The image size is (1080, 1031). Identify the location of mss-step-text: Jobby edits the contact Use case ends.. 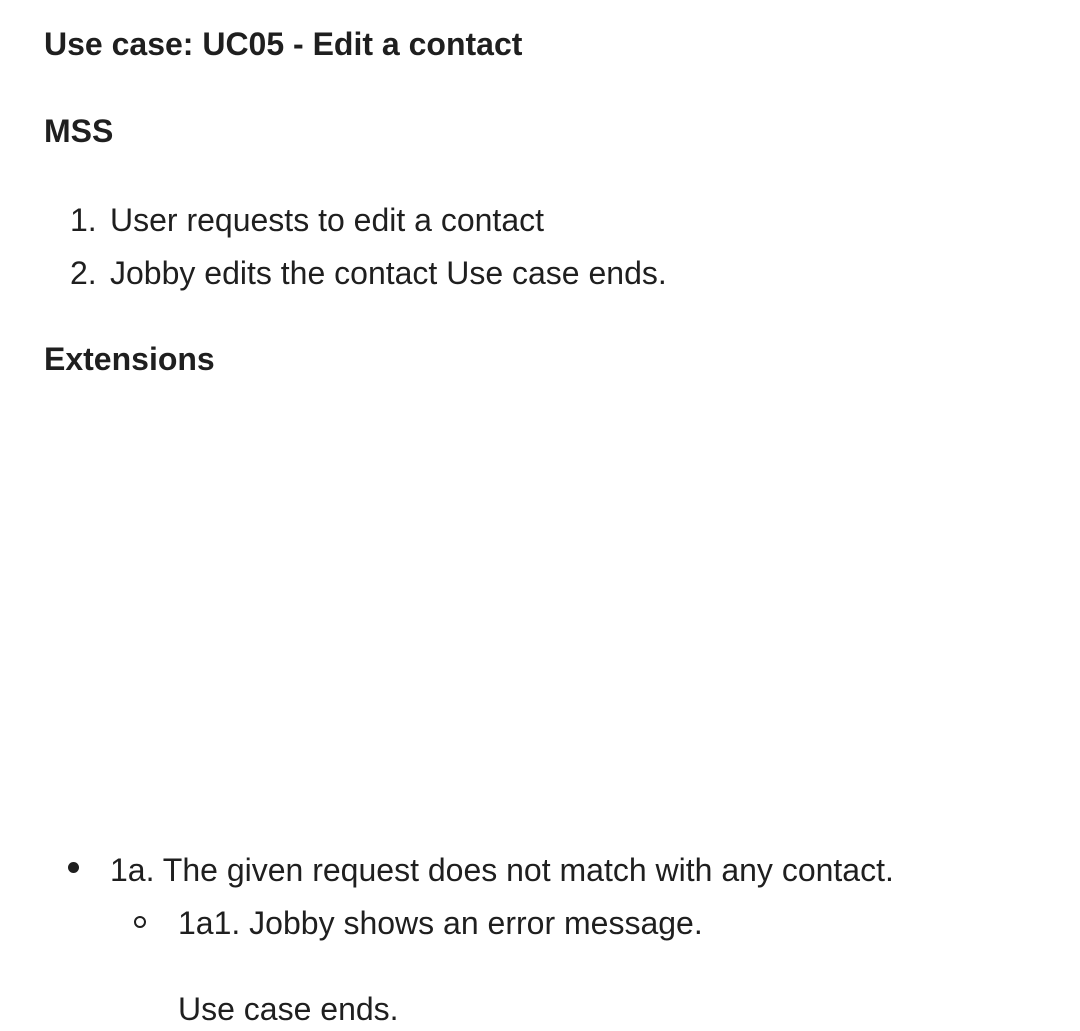
(388, 273).